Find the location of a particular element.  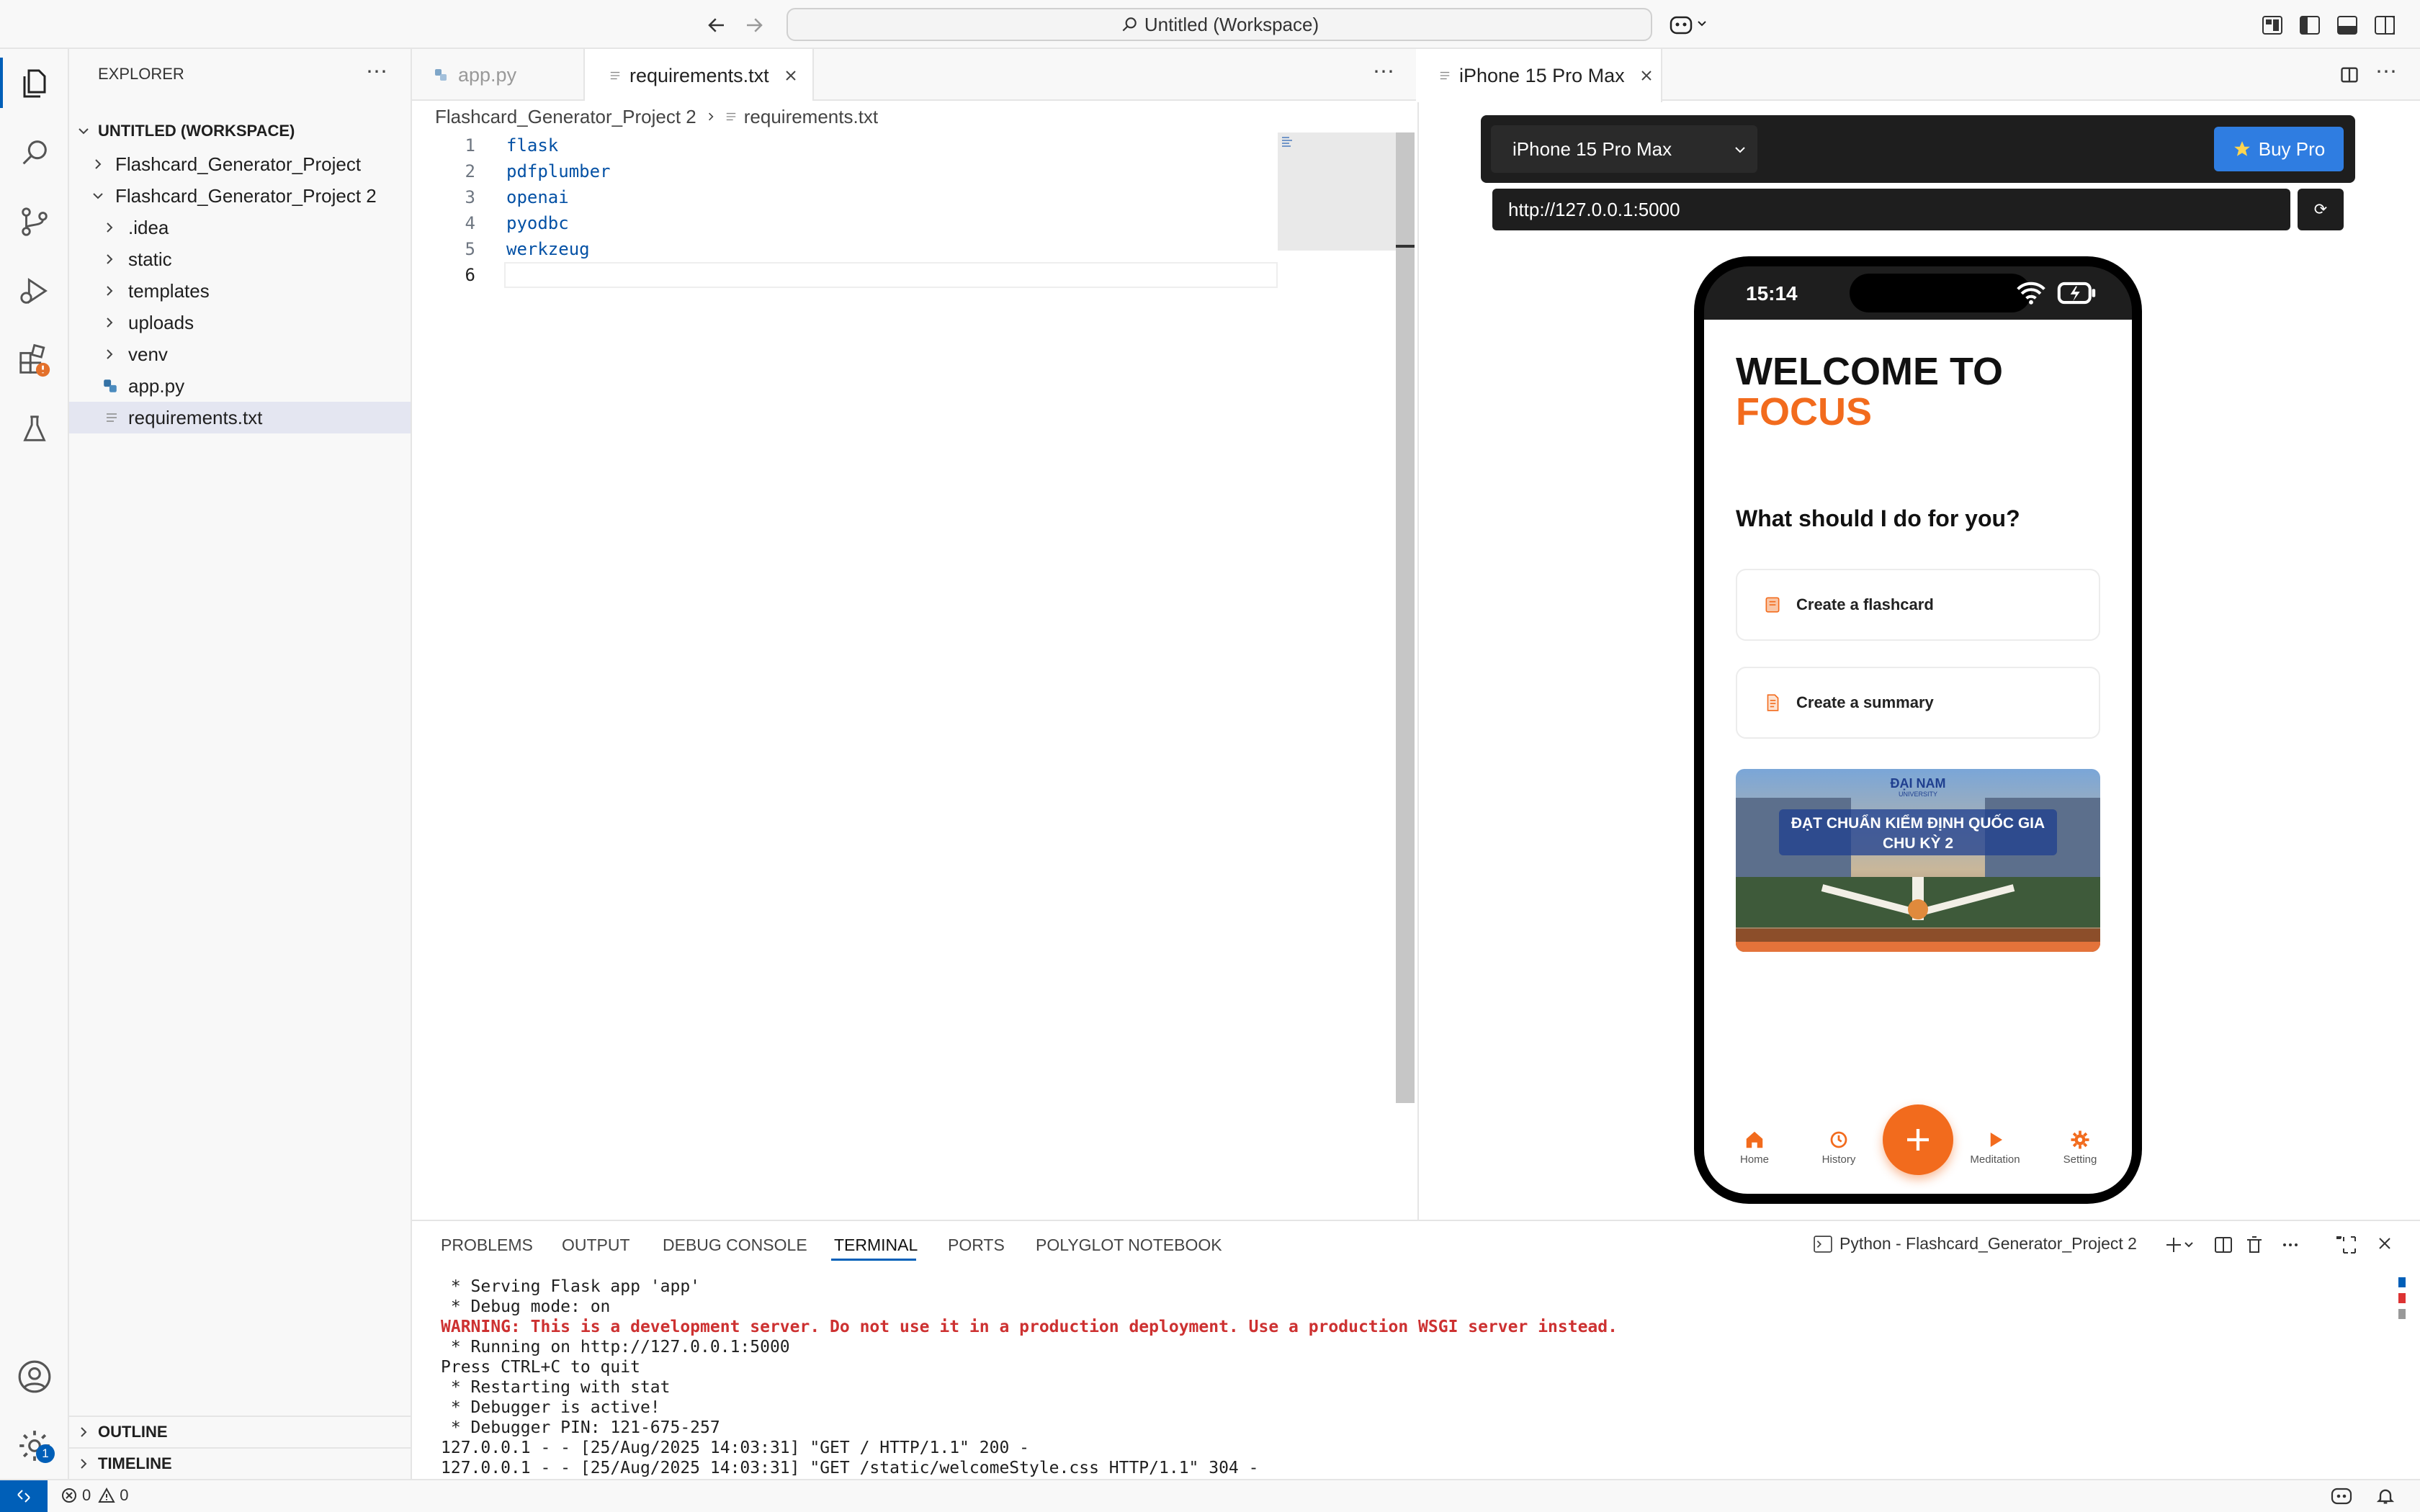

tree-label: .idea is located at coordinates (148, 227).